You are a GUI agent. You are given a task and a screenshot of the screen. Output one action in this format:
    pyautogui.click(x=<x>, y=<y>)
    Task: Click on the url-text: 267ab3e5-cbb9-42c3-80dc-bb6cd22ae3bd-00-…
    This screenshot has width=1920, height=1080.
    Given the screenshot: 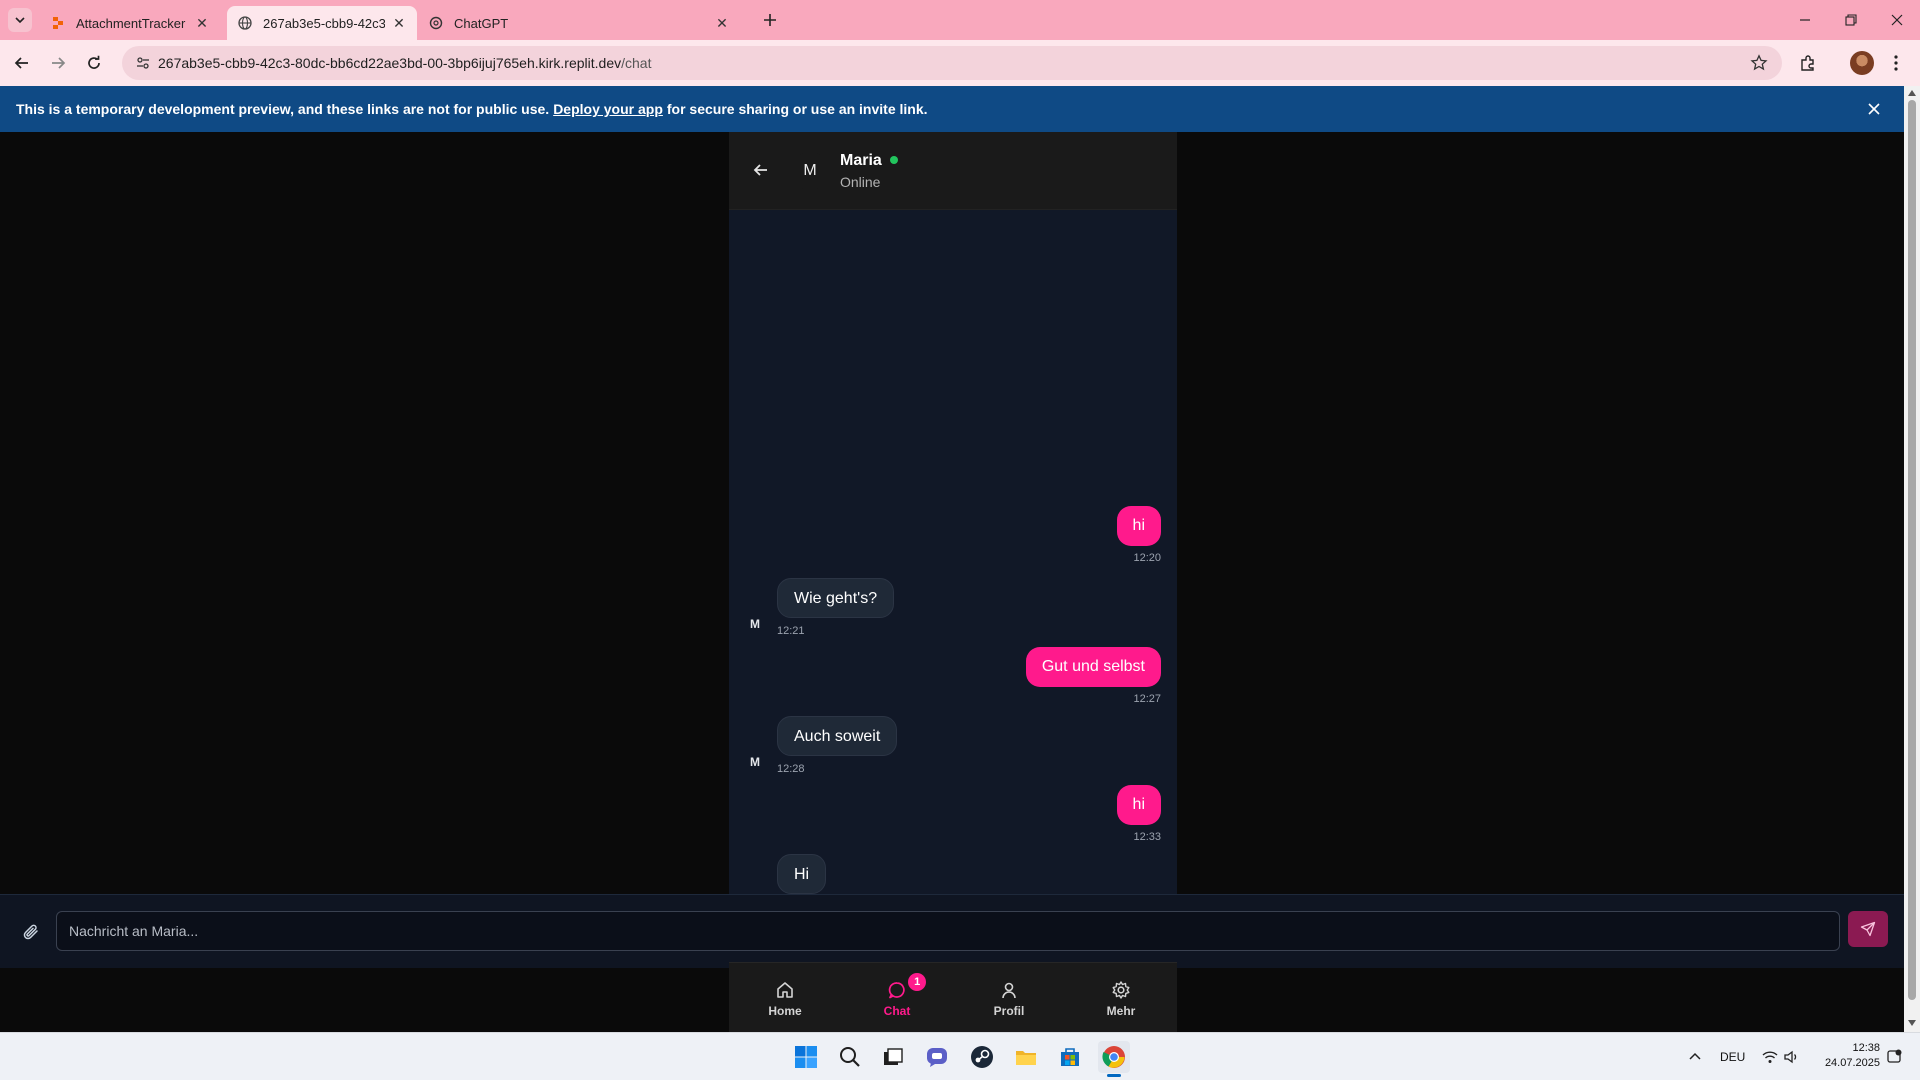 What is the action you would take?
    pyautogui.click(x=404, y=63)
    